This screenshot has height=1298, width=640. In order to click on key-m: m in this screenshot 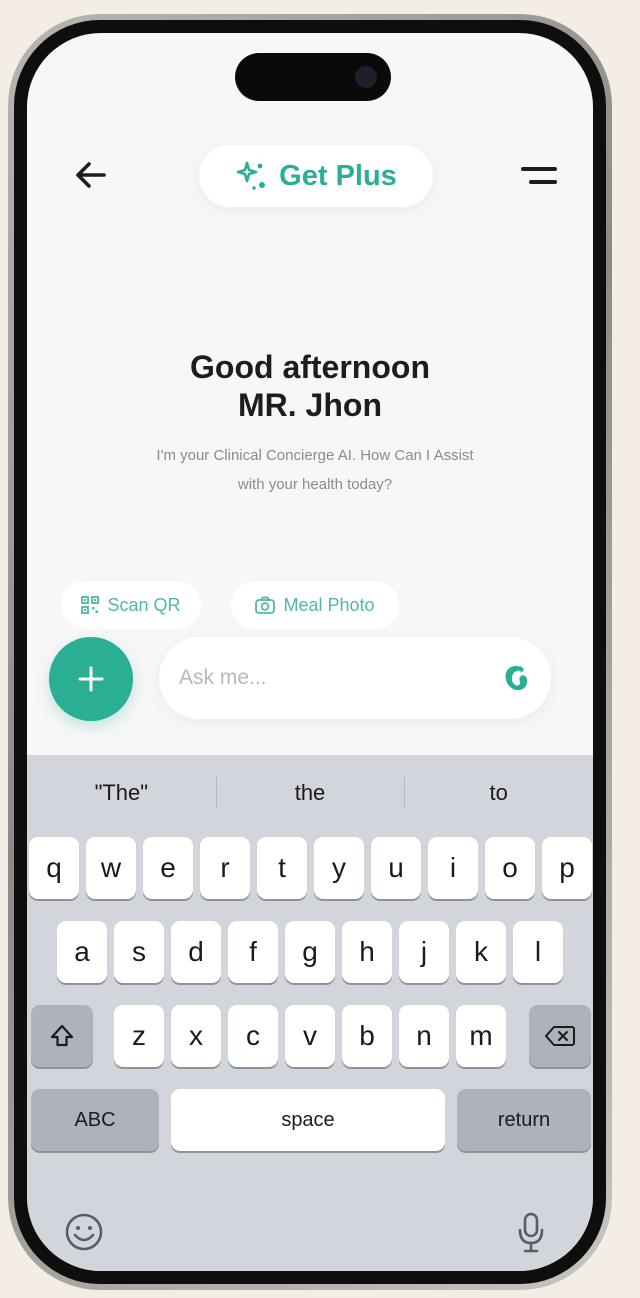, I will do `click(481, 1036)`.